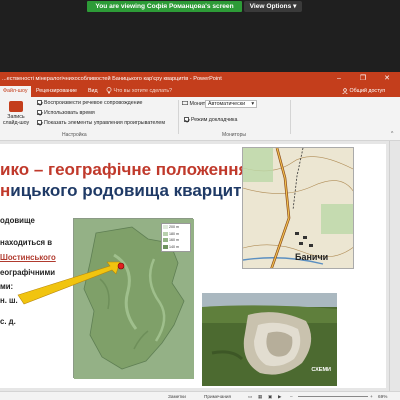  I want to click on topo-place-label: Баничи, so click(312, 257).